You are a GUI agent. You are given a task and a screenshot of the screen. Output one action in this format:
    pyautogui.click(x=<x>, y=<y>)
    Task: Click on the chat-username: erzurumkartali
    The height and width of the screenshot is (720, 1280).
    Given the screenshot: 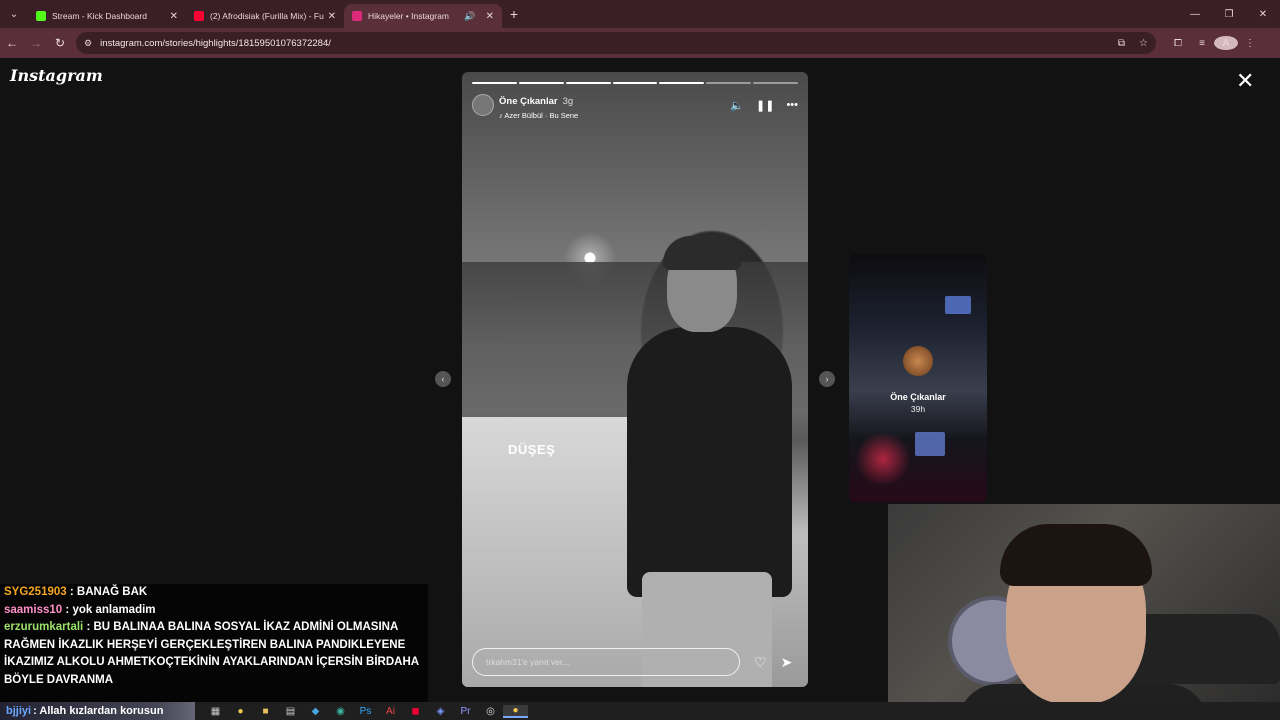 What is the action you would take?
    pyautogui.click(x=44, y=627)
    